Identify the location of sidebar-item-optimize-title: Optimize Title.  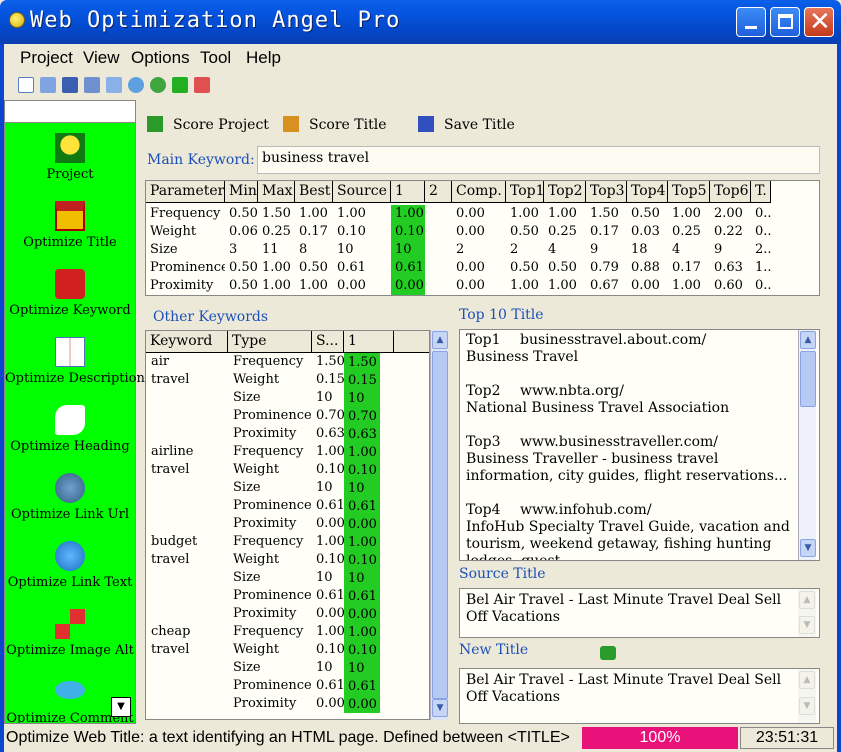
(70, 230).